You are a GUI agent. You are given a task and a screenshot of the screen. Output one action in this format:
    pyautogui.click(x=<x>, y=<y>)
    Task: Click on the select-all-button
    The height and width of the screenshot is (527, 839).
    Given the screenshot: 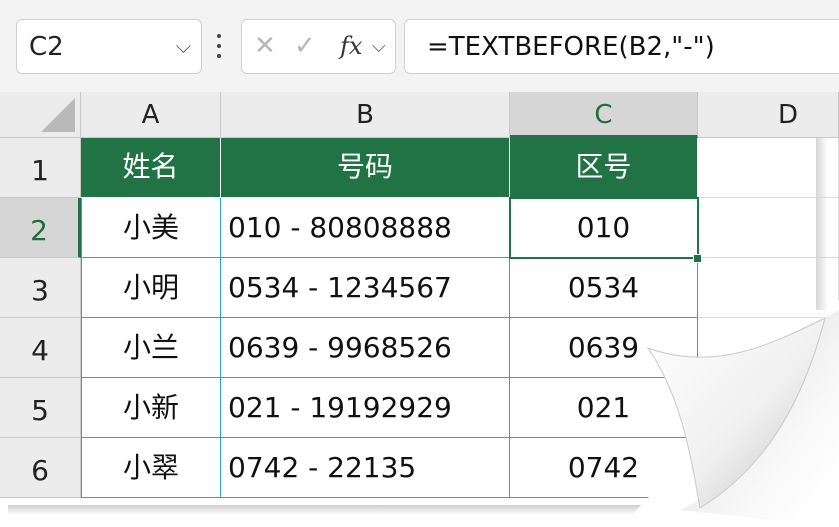 What is the action you would take?
    pyautogui.click(x=40, y=115)
    